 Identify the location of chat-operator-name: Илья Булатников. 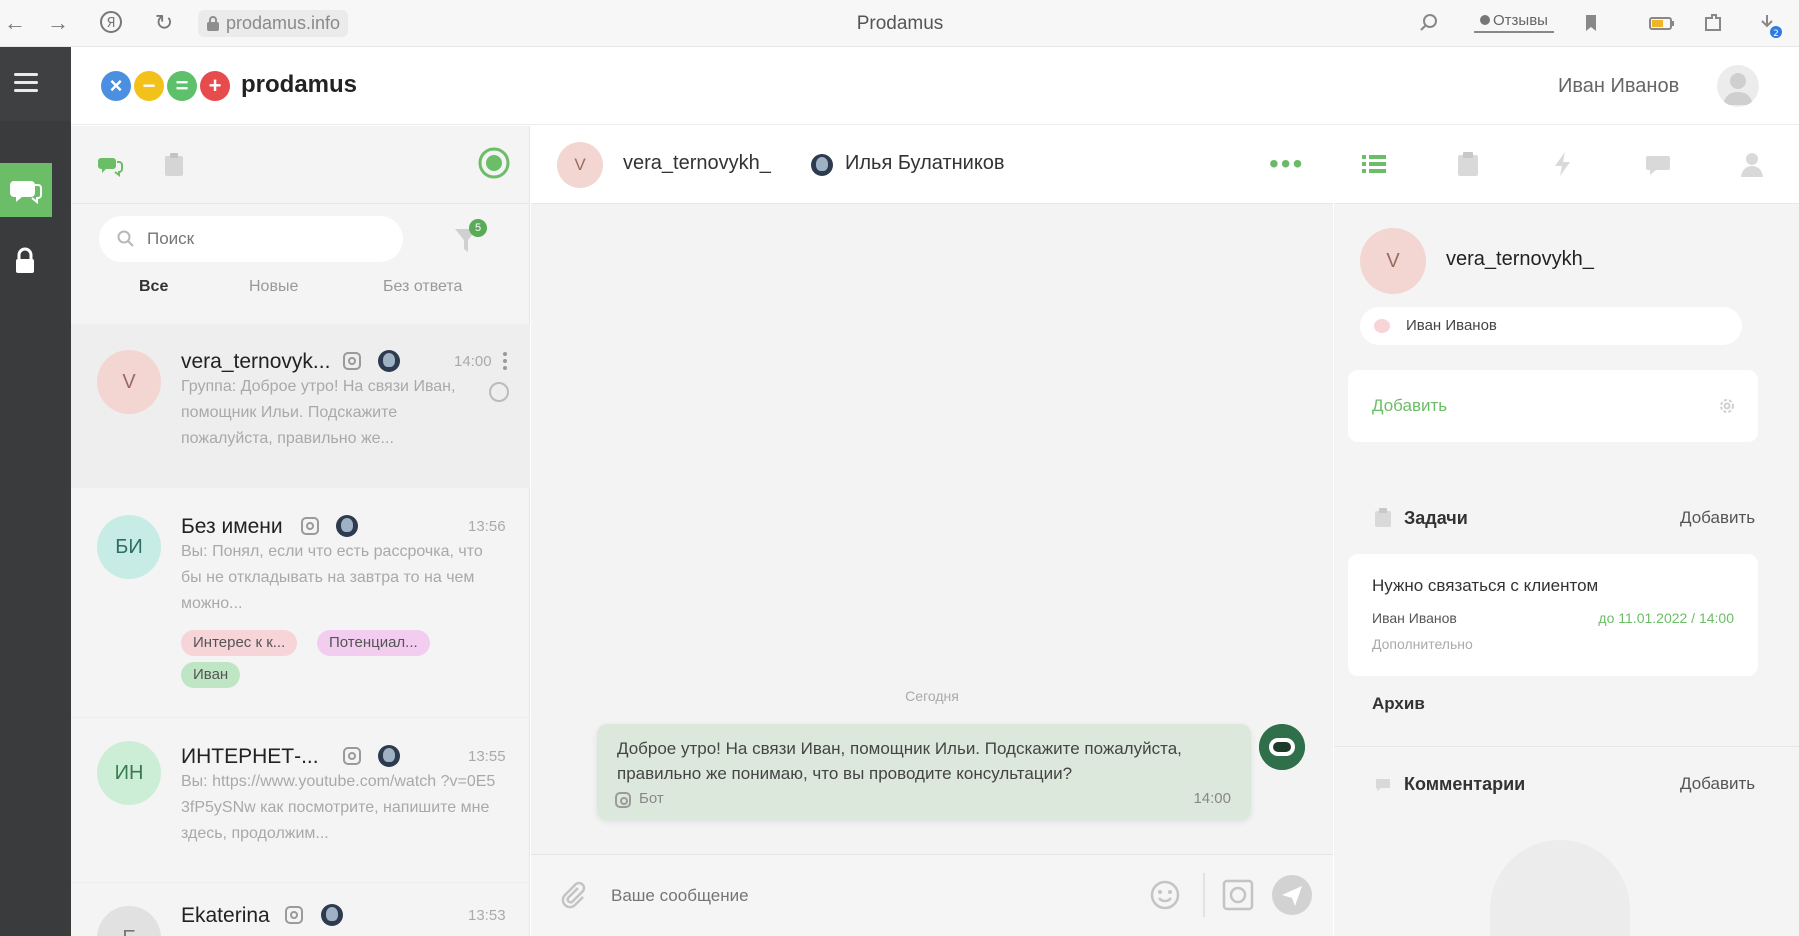
(925, 163).